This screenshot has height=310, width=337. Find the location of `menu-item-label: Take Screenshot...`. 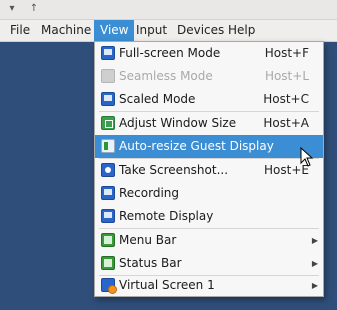

menu-item-label: Take Screenshot... is located at coordinates (174, 170).